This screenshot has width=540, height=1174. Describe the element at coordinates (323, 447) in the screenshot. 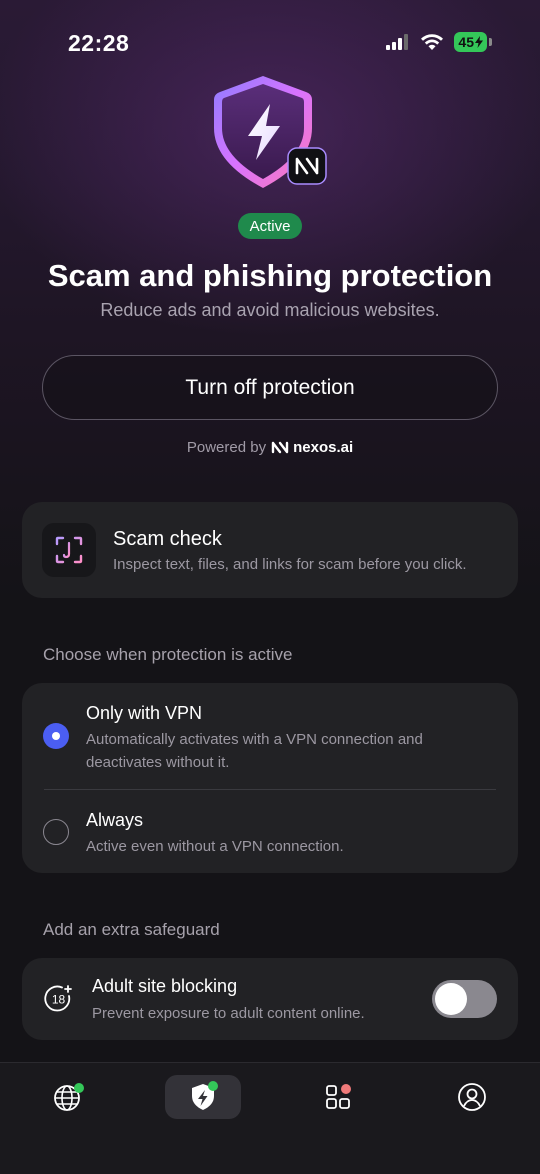

I see `nexos-brand-name: nexos.ai` at that location.